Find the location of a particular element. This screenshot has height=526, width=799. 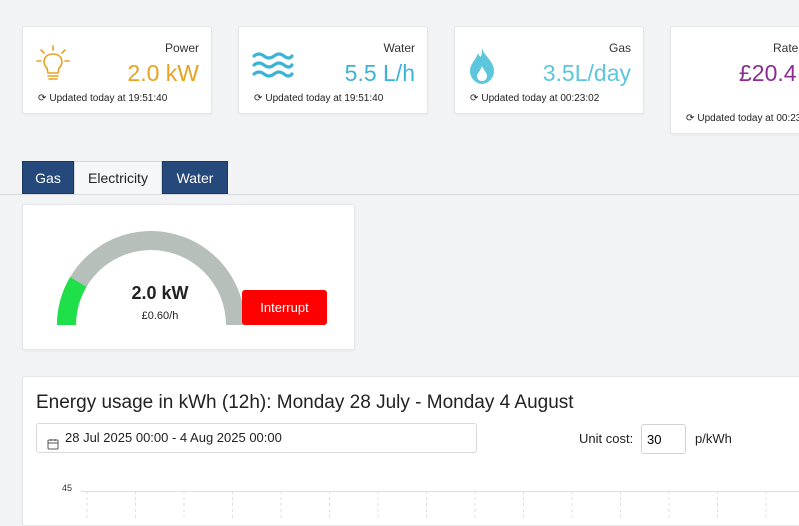

interrupt-button: Interrupt is located at coordinates (284, 307).